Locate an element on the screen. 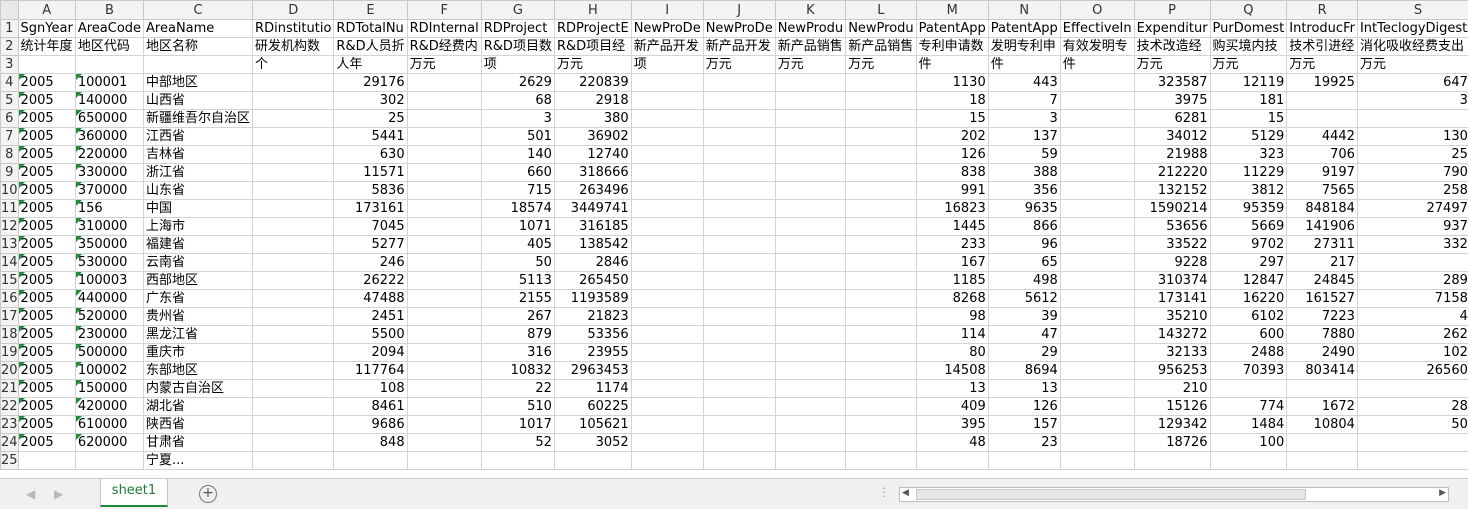 Image resolution: width=1468 pixels, height=509 pixels. cell: 19925 is located at coordinates (1322, 83).